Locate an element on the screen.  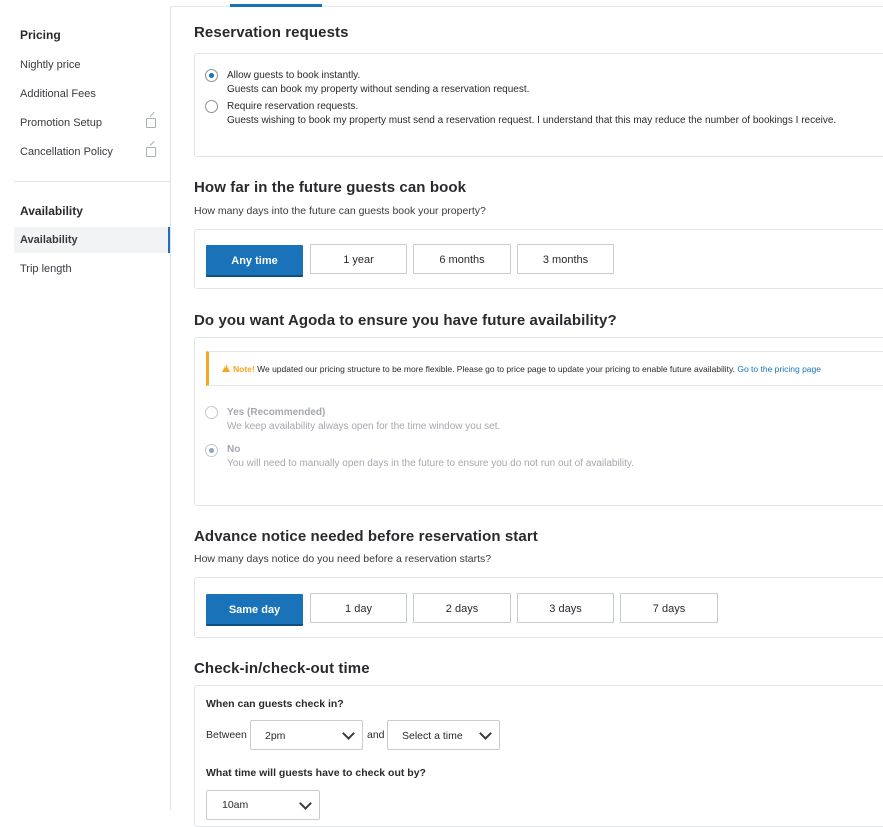
sidebar-heading-availability: Availability is located at coordinates (51, 211).